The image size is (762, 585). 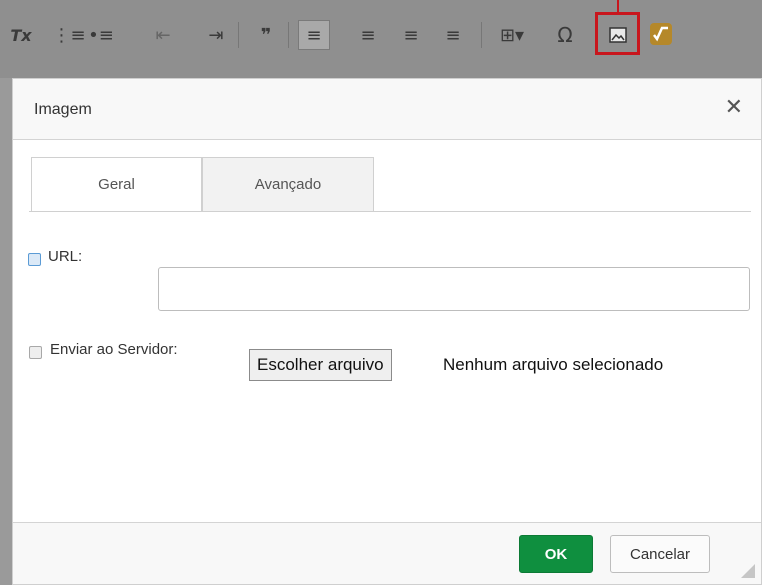 What do you see at coordinates (314, 35) in the screenshot?
I see `align-left-icon: ≡` at bounding box center [314, 35].